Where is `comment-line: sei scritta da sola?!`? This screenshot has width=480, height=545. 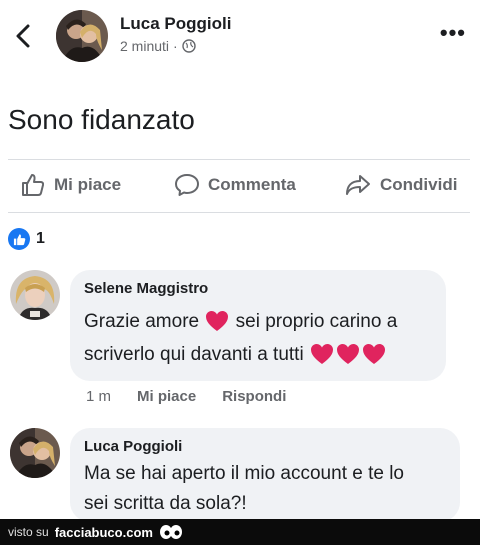 comment-line: sei scritta da sola?! is located at coordinates (165, 503).